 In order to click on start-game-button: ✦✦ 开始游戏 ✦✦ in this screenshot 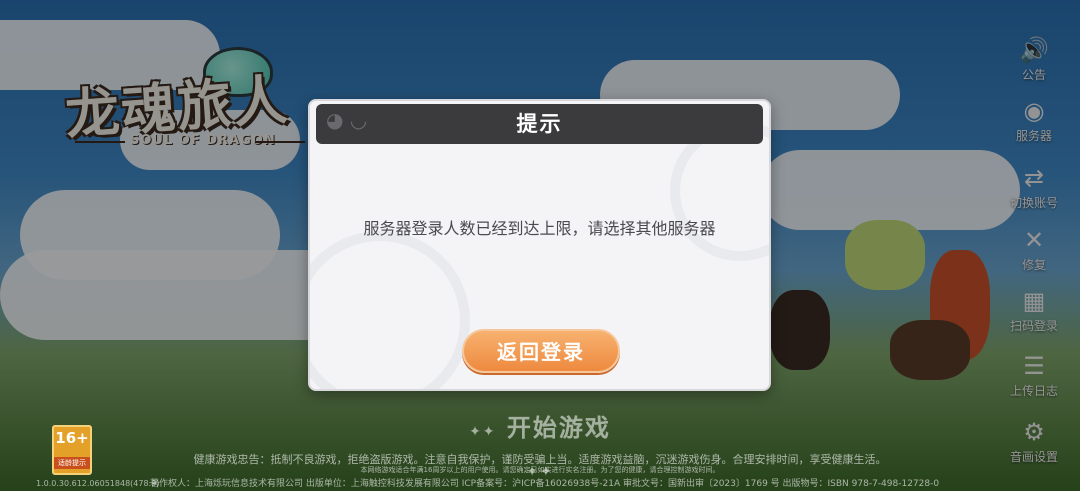, I will do `click(540, 445)`.